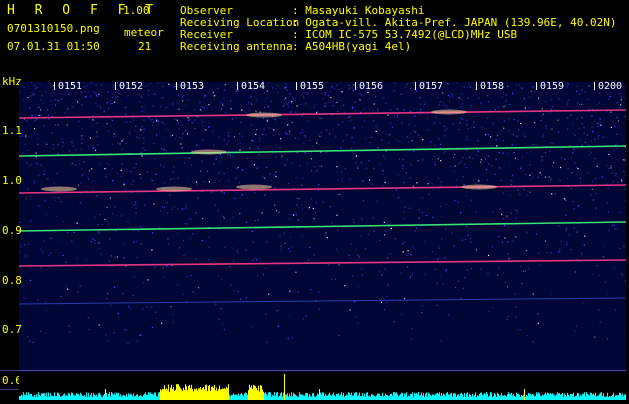  Describe the element at coordinates (236, 47) in the screenshot. I see `antenna-label: Receiving antenna` at that location.